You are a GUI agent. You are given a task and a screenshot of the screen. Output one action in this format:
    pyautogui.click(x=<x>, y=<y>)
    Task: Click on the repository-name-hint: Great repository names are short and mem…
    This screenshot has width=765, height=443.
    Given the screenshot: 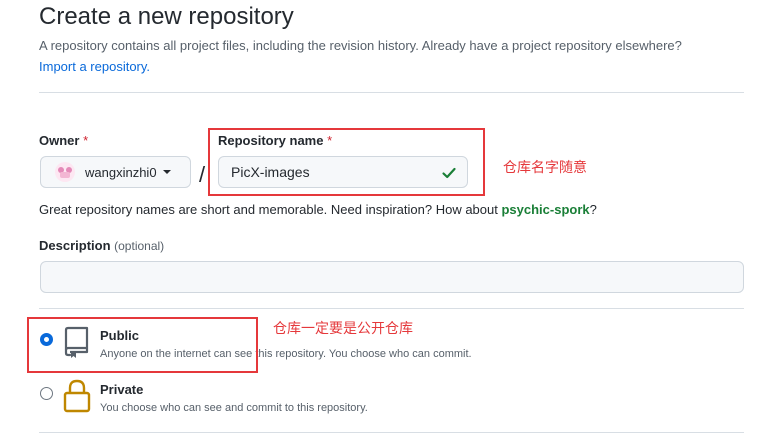 What is the action you would take?
    pyautogui.click(x=318, y=209)
    